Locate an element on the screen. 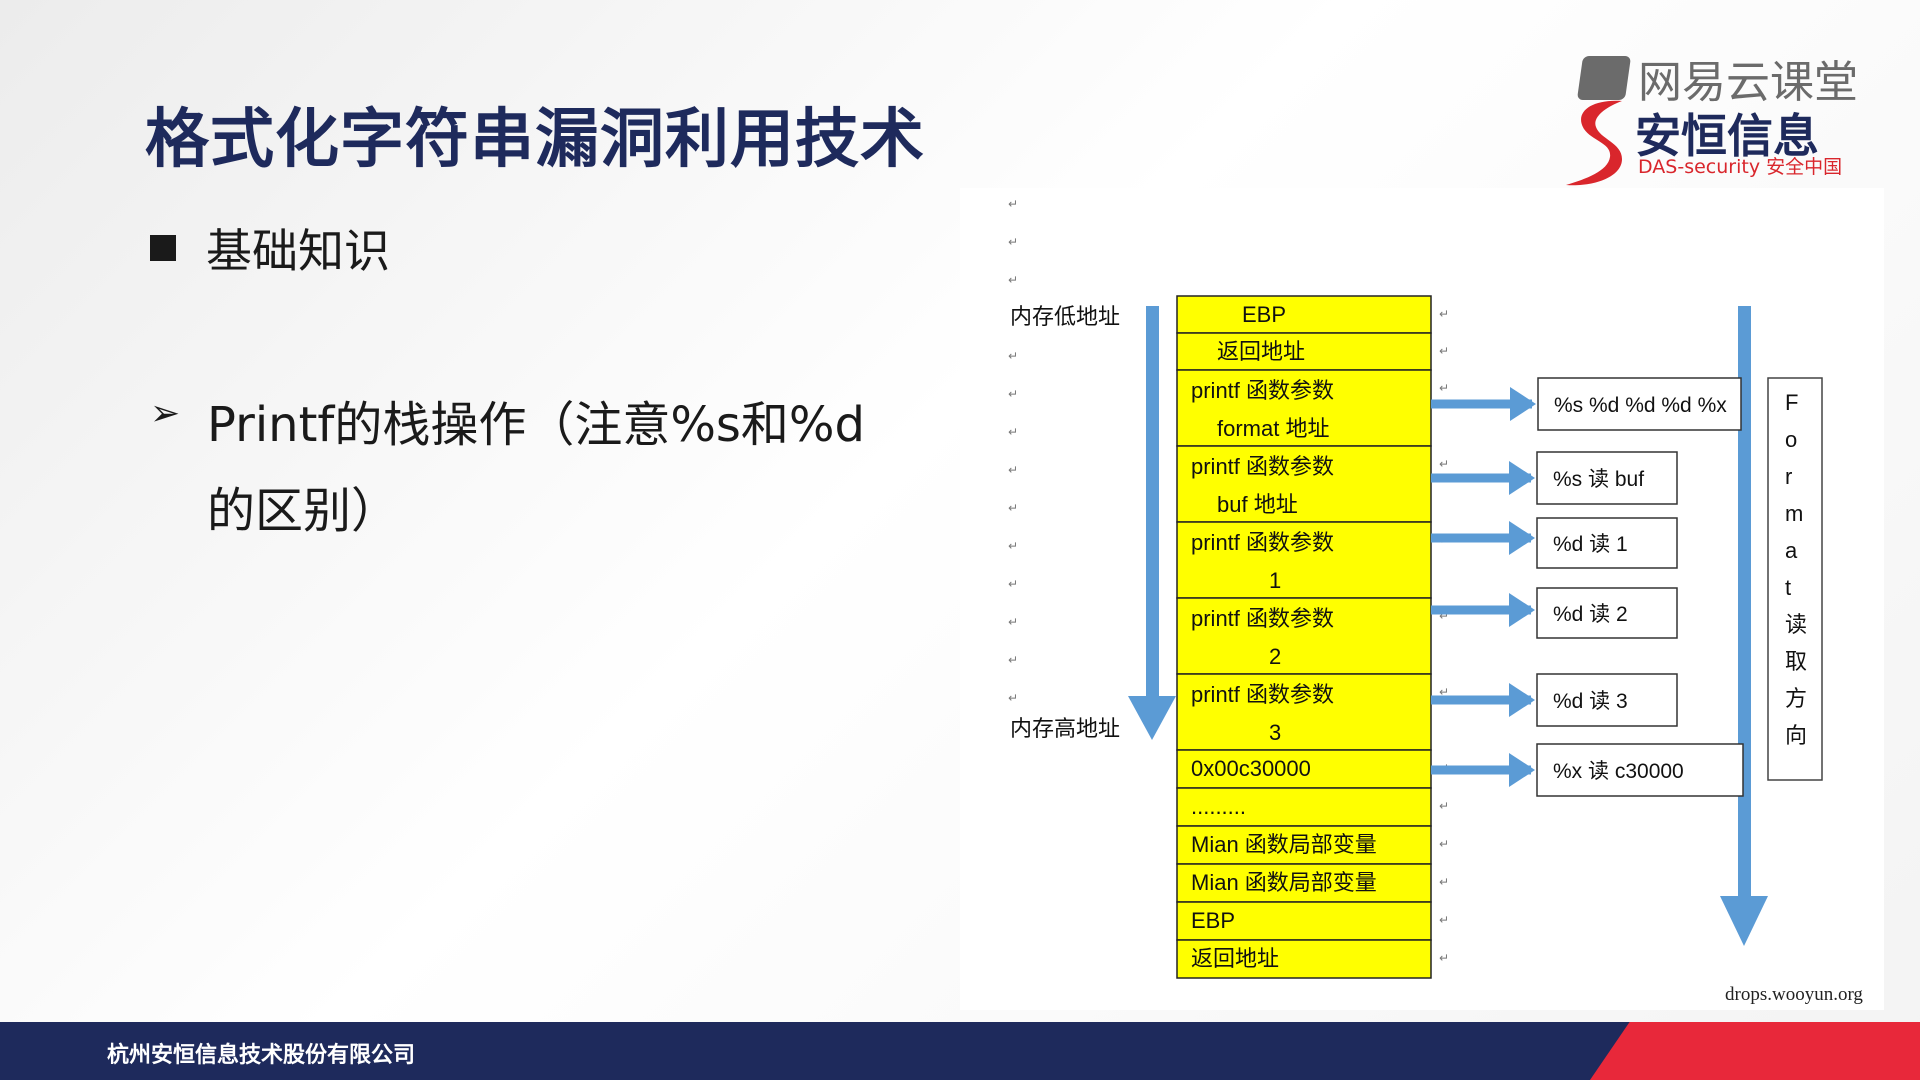 The height and width of the screenshot is (1080, 1920). stack-cell: printf 函数参数 format 地址 is located at coordinates (1304, 408).